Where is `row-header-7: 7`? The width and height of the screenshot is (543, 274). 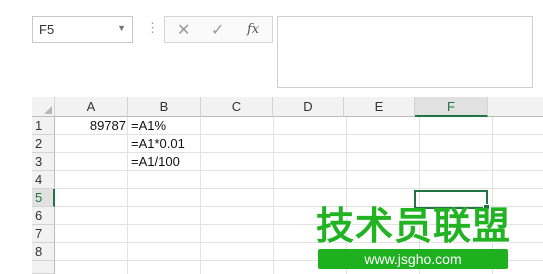 row-header-7: 7 is located at coordinates (43, 234).